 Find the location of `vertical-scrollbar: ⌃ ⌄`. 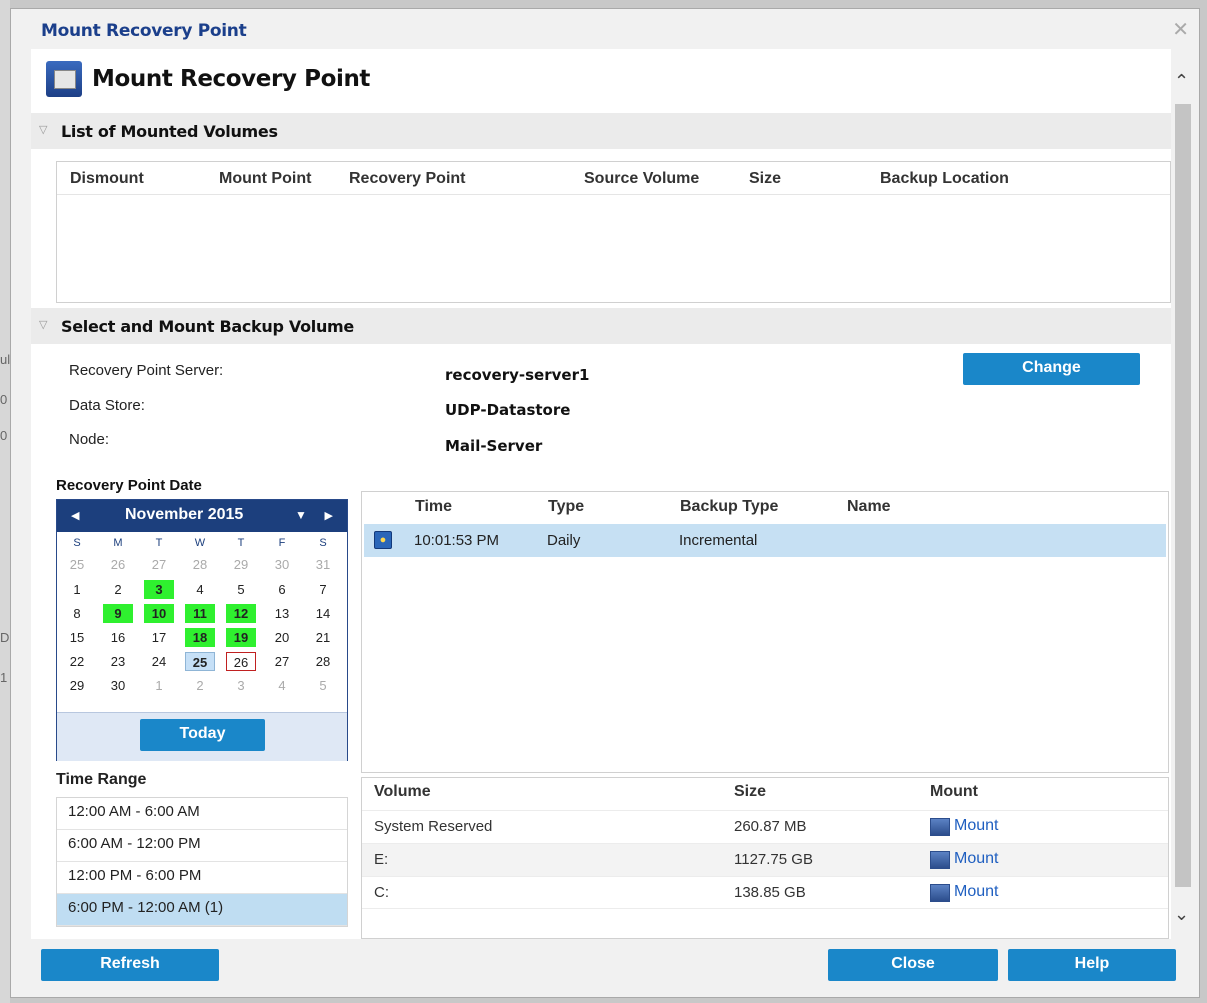

vertical-scrollbar: ⌃ ⌄ is located at coordinates (1183, 494).